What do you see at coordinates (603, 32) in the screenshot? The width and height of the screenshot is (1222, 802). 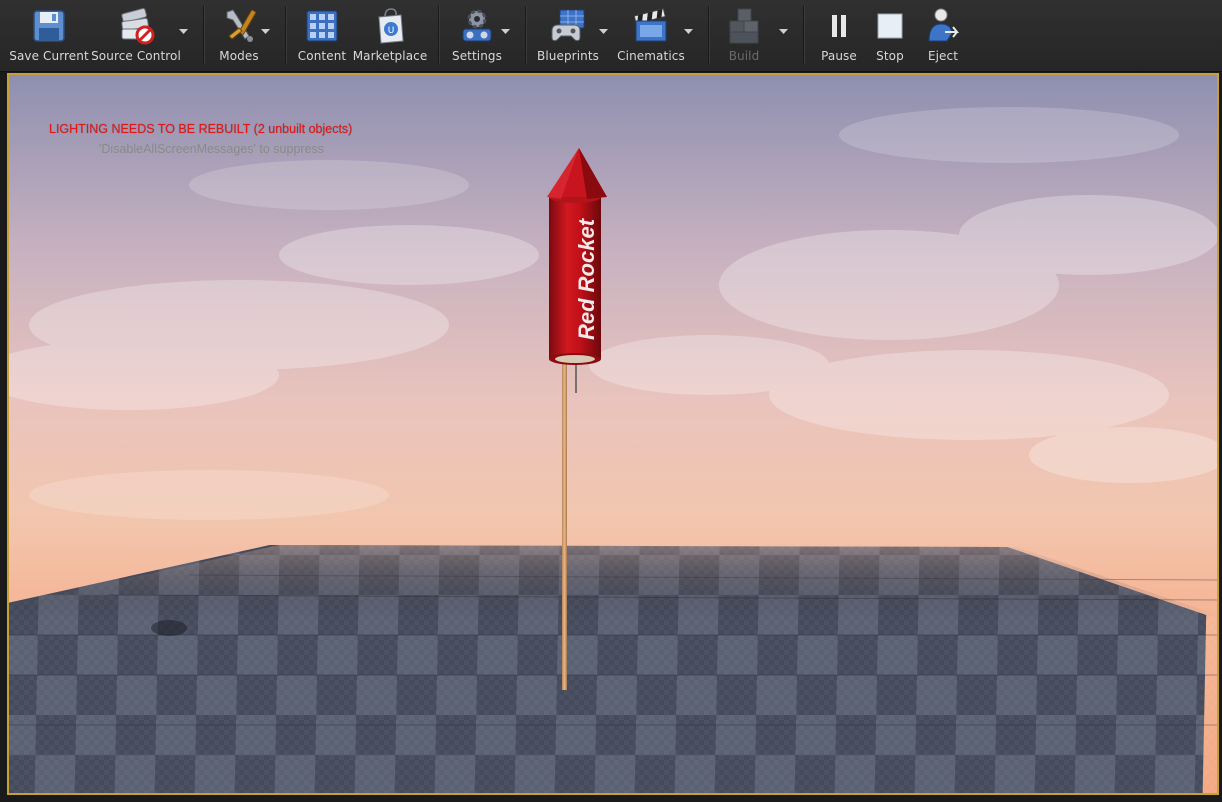 I see `blueprints-dropdown-icon` at bounding box center [603, 32].